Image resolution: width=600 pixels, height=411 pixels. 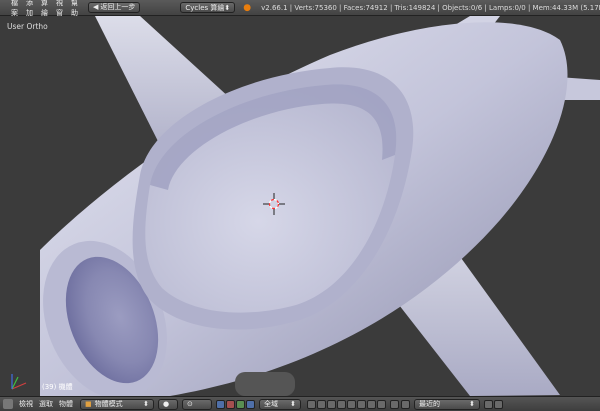 I want to click on menu-view: 檢視, so click(x=26, y=404).